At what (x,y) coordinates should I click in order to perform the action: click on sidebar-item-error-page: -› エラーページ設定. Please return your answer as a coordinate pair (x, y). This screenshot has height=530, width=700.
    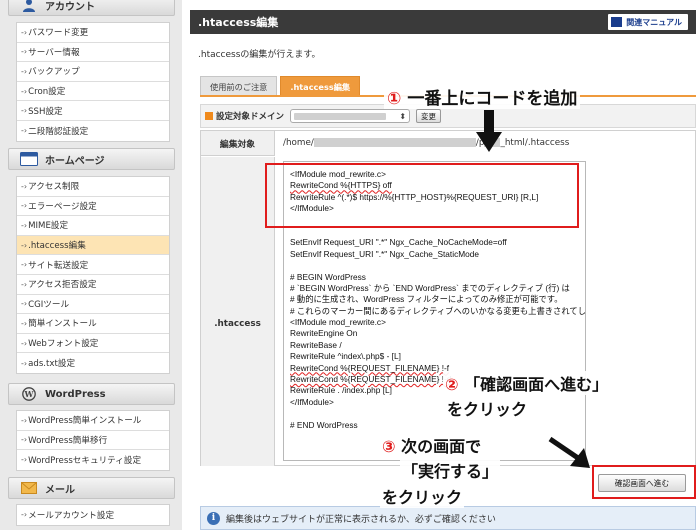
    Looking at the image, I should click on (93, 207).